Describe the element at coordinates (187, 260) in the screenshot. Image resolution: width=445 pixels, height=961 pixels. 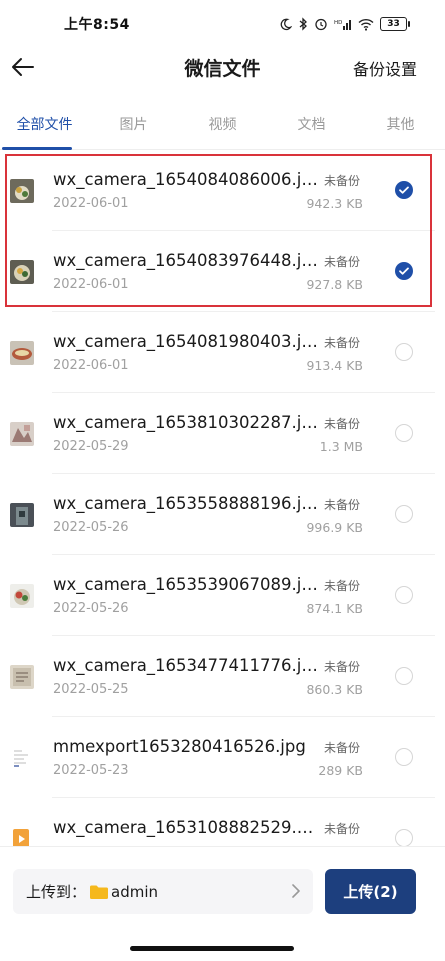
I see `file-name: wx_camera_1654083976448.jpg` at that location.